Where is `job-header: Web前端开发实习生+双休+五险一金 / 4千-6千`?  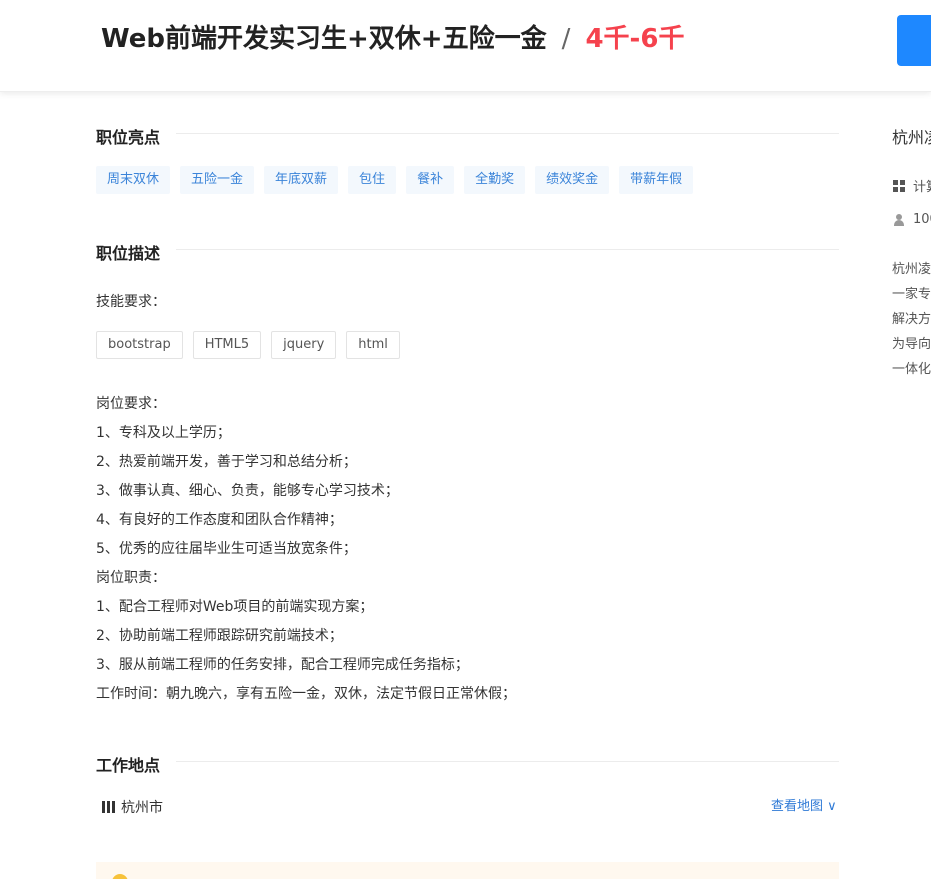
job-header: Web前端开发实习生+双休+五险一金 / 4千-6千 is located at coordinates (465, 46).